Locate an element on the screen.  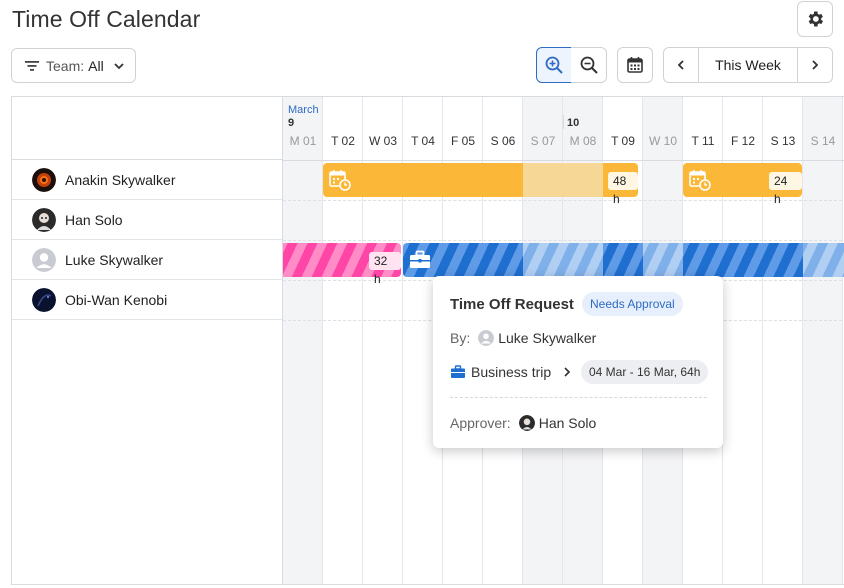
zoom-in-button is located at coordinates (554, 65).